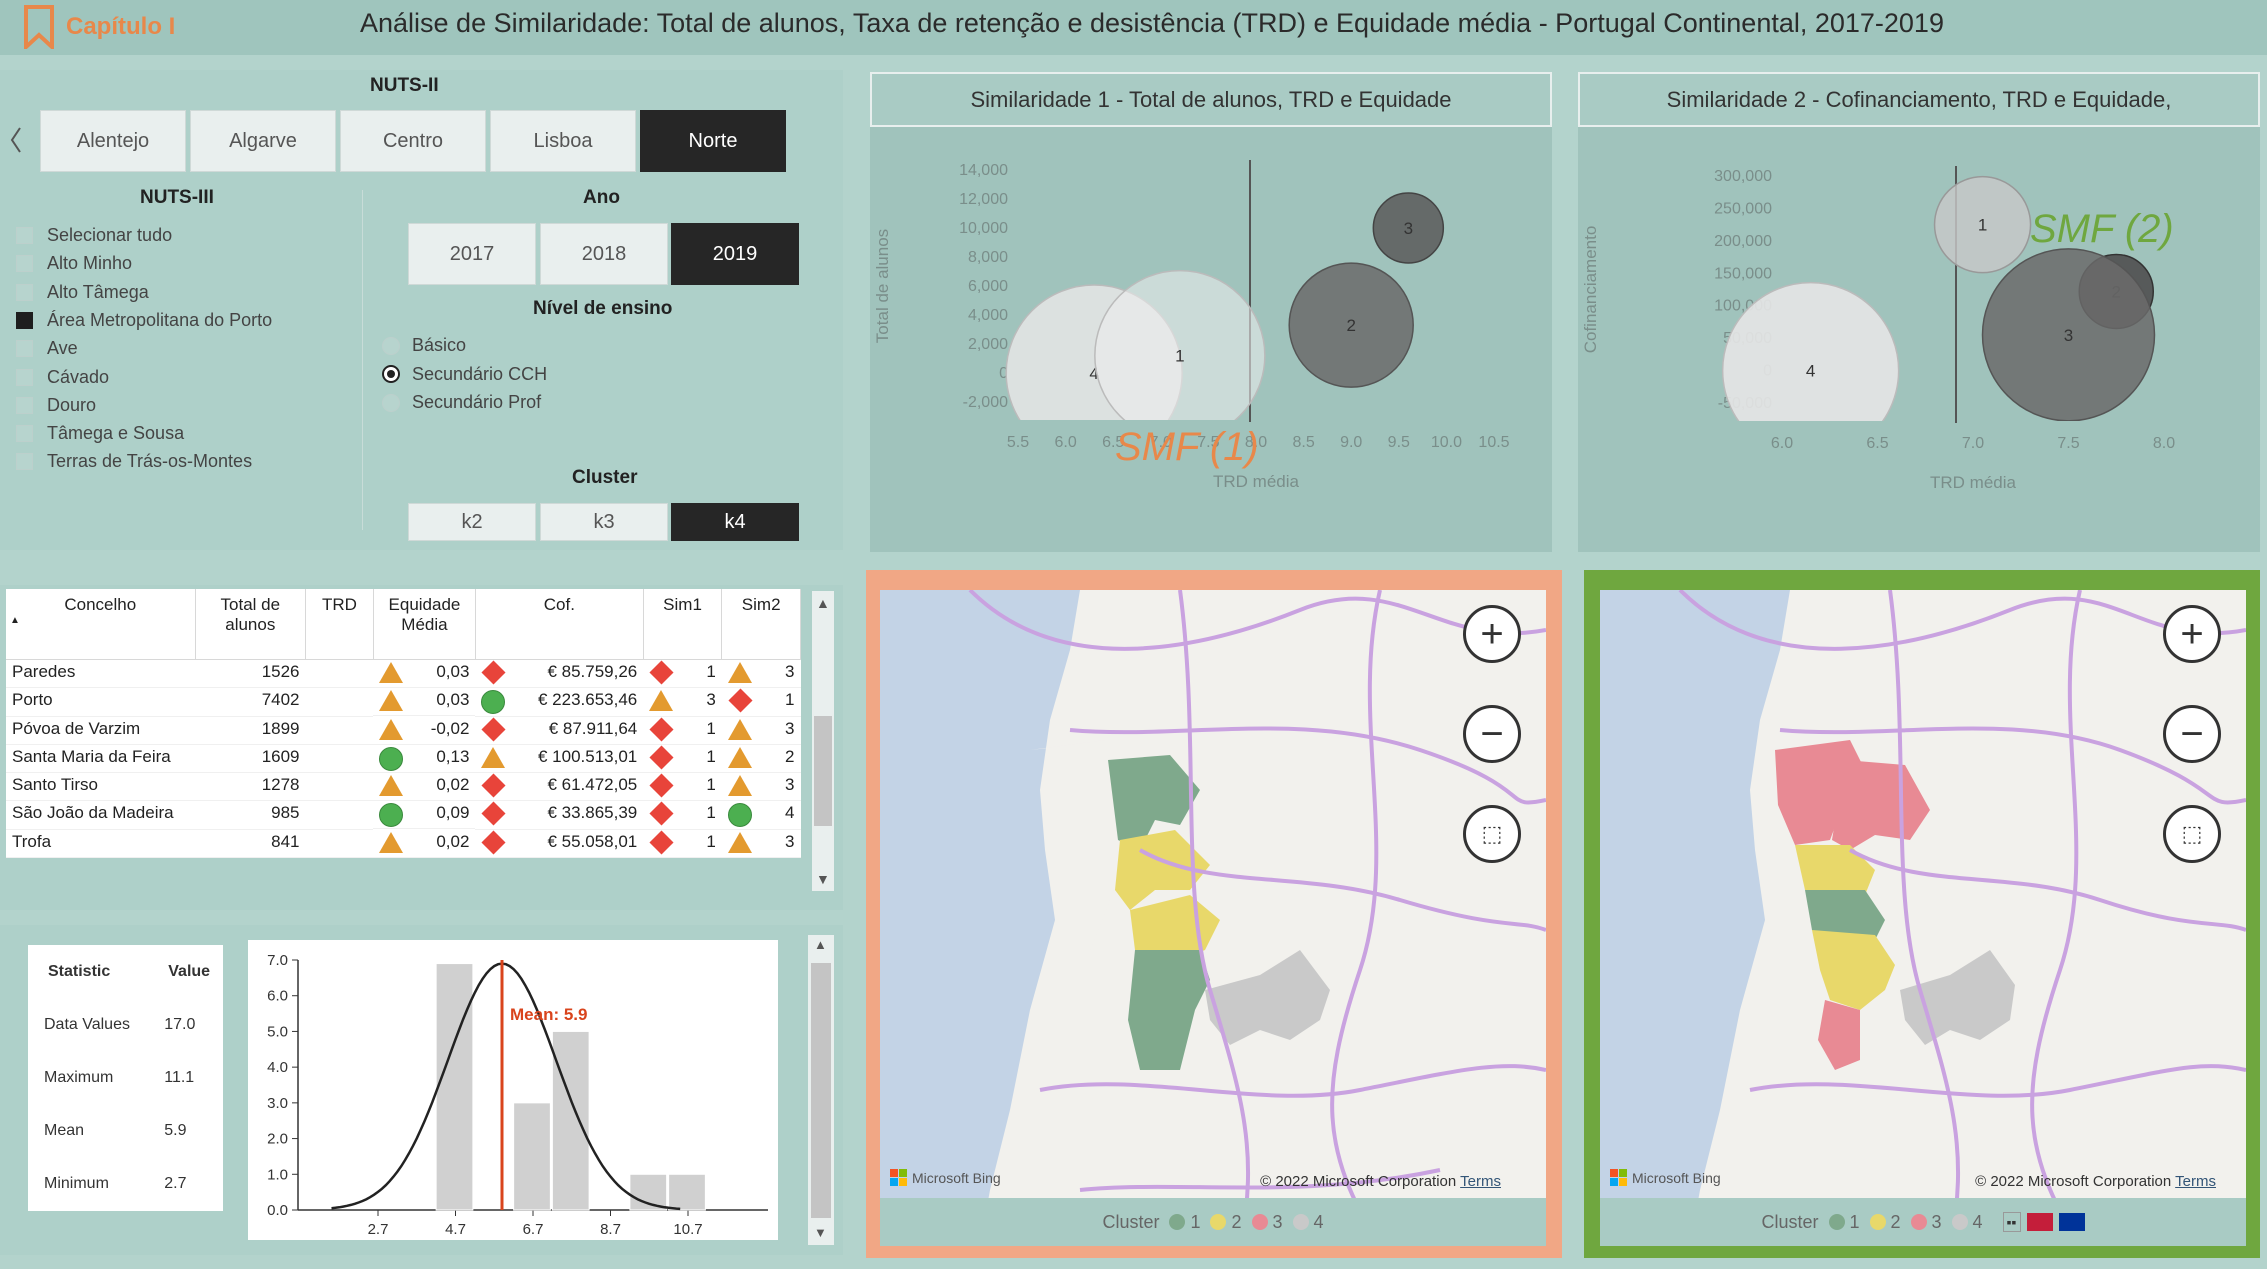  Describe the element at coordinates (100, 433) in the screenshot. I see `nuts3-option: Tâmega e Sousa` at that location.